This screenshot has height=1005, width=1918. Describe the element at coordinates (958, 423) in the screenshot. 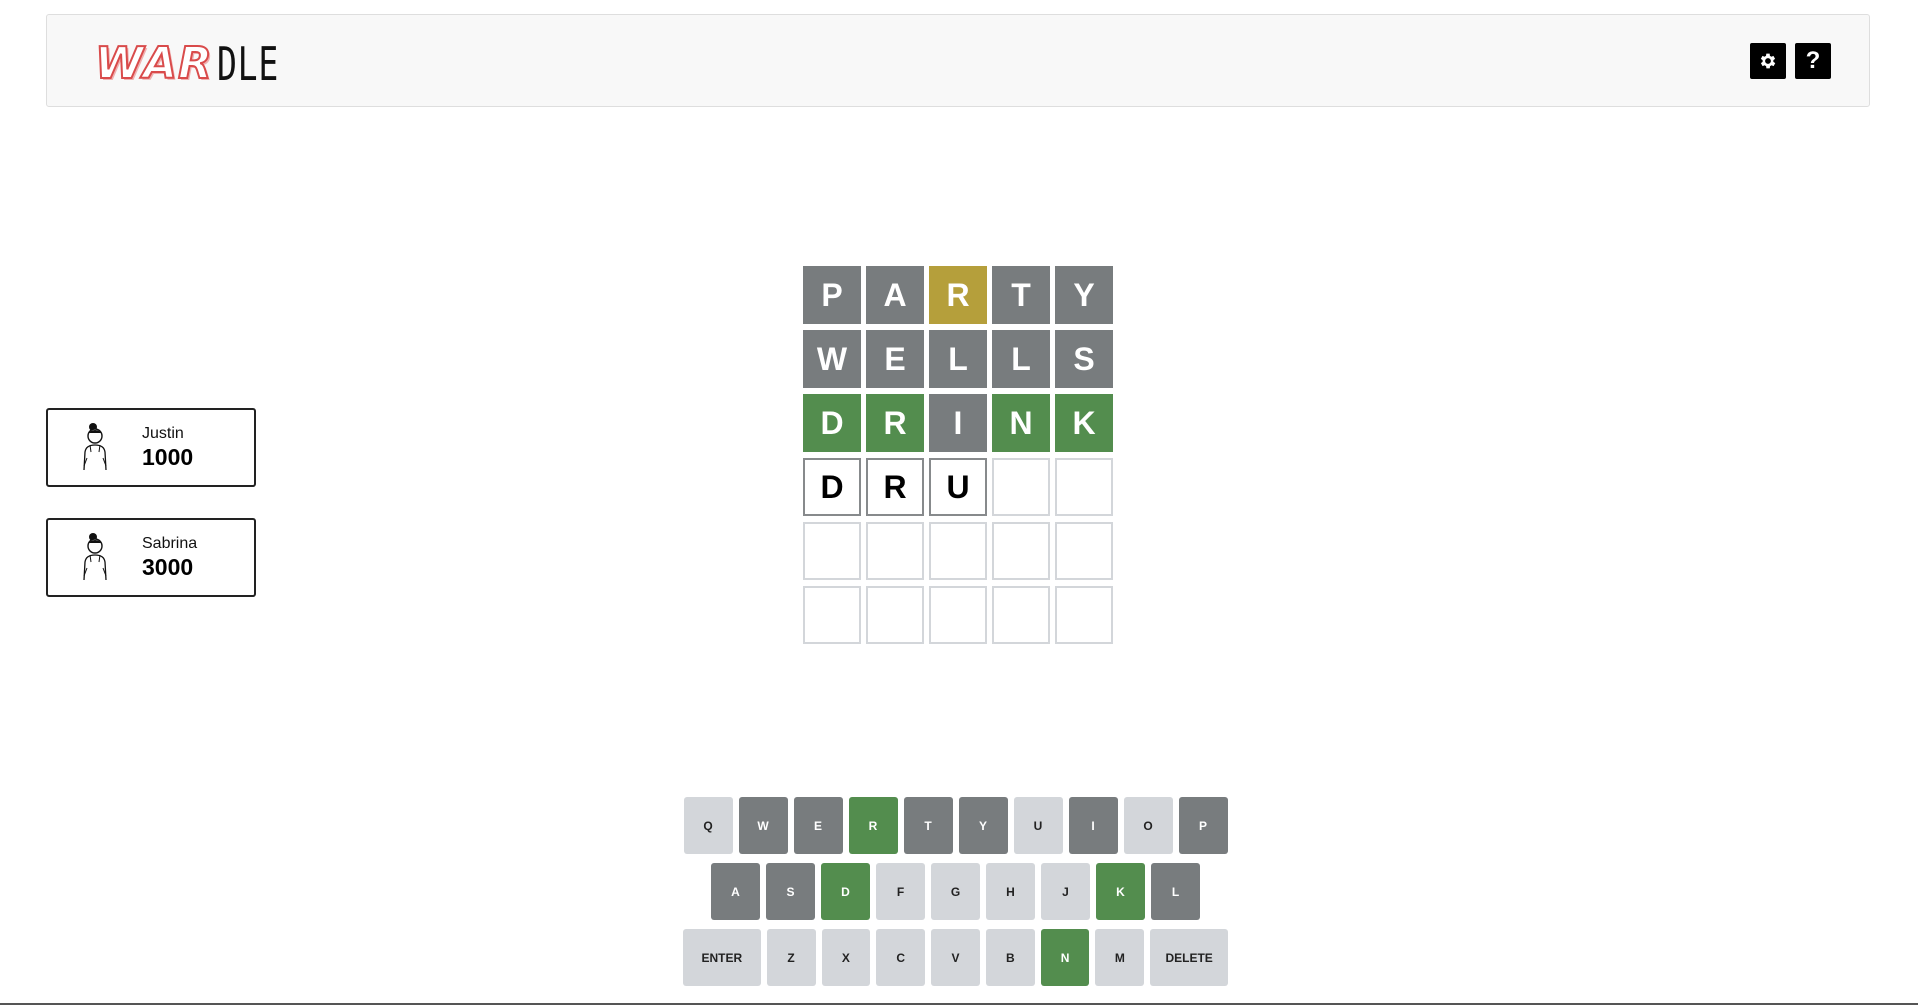

I see `board-tile: I` at that location.